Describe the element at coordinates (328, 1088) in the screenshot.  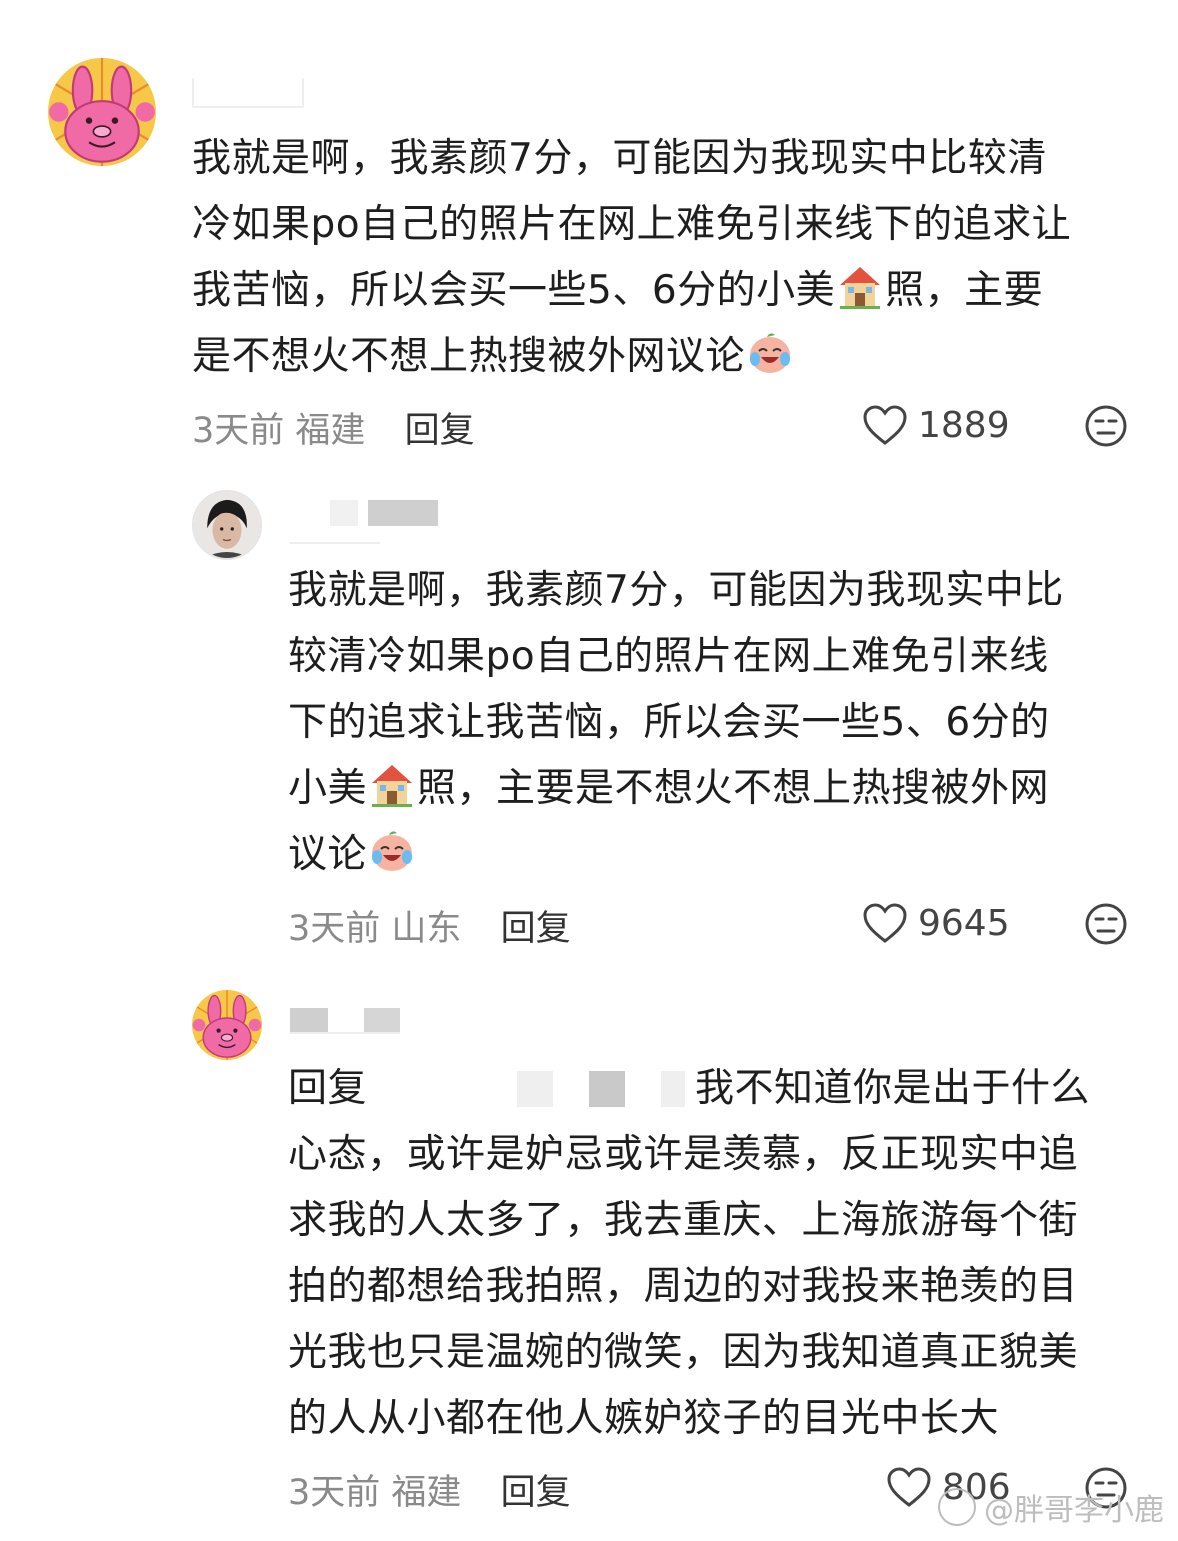
I see `reply-prefix: 回复` at that location.